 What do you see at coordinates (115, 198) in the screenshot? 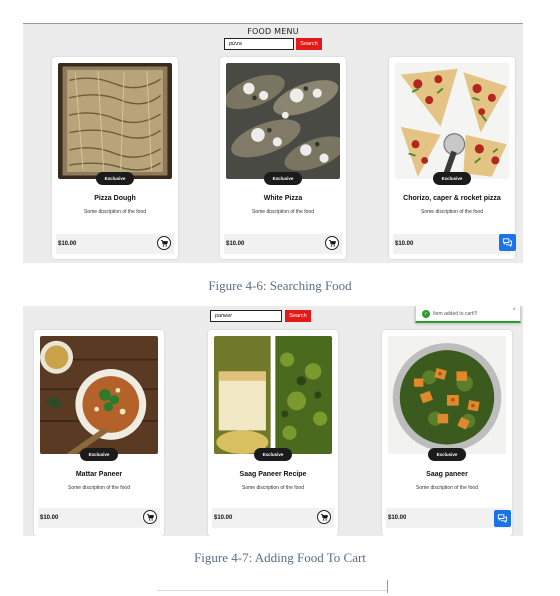
I see `food-name: Pizza Dough` at bounding box center [115, 198].